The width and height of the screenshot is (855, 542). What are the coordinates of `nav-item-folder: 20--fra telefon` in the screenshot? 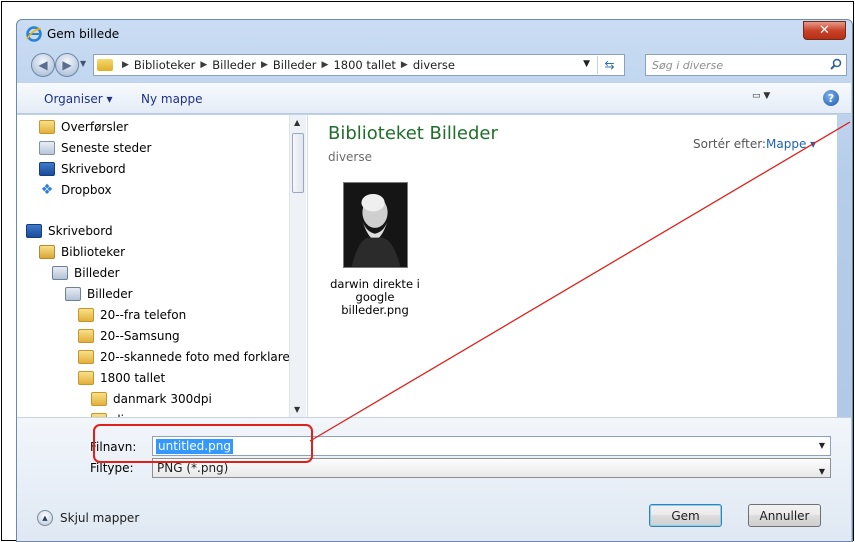 It's located at (132, 315).